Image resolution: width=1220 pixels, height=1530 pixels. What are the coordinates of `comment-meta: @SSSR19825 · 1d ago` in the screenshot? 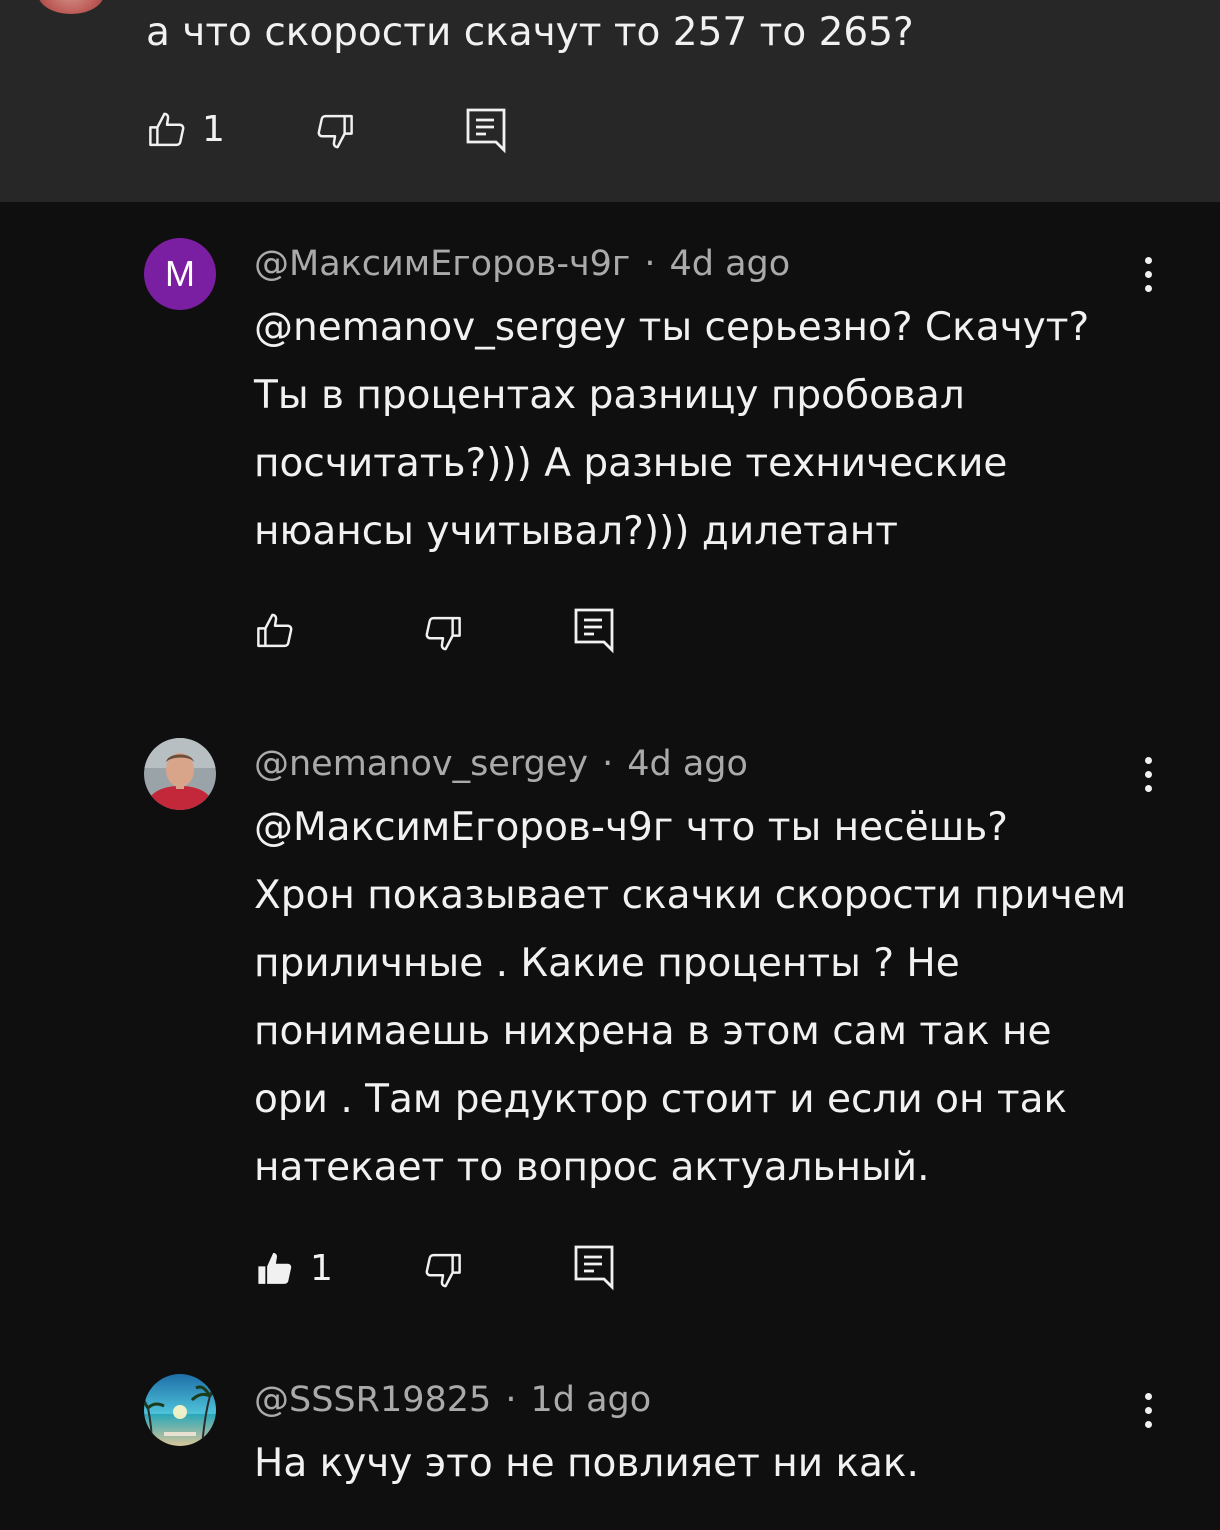 It's located at (452, 1400).